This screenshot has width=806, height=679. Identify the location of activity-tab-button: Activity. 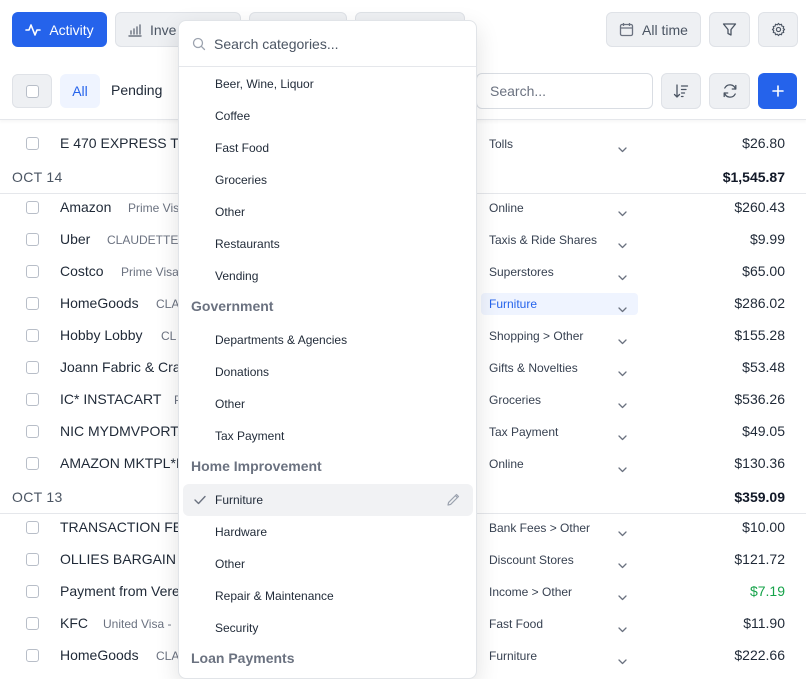
(59, 29).